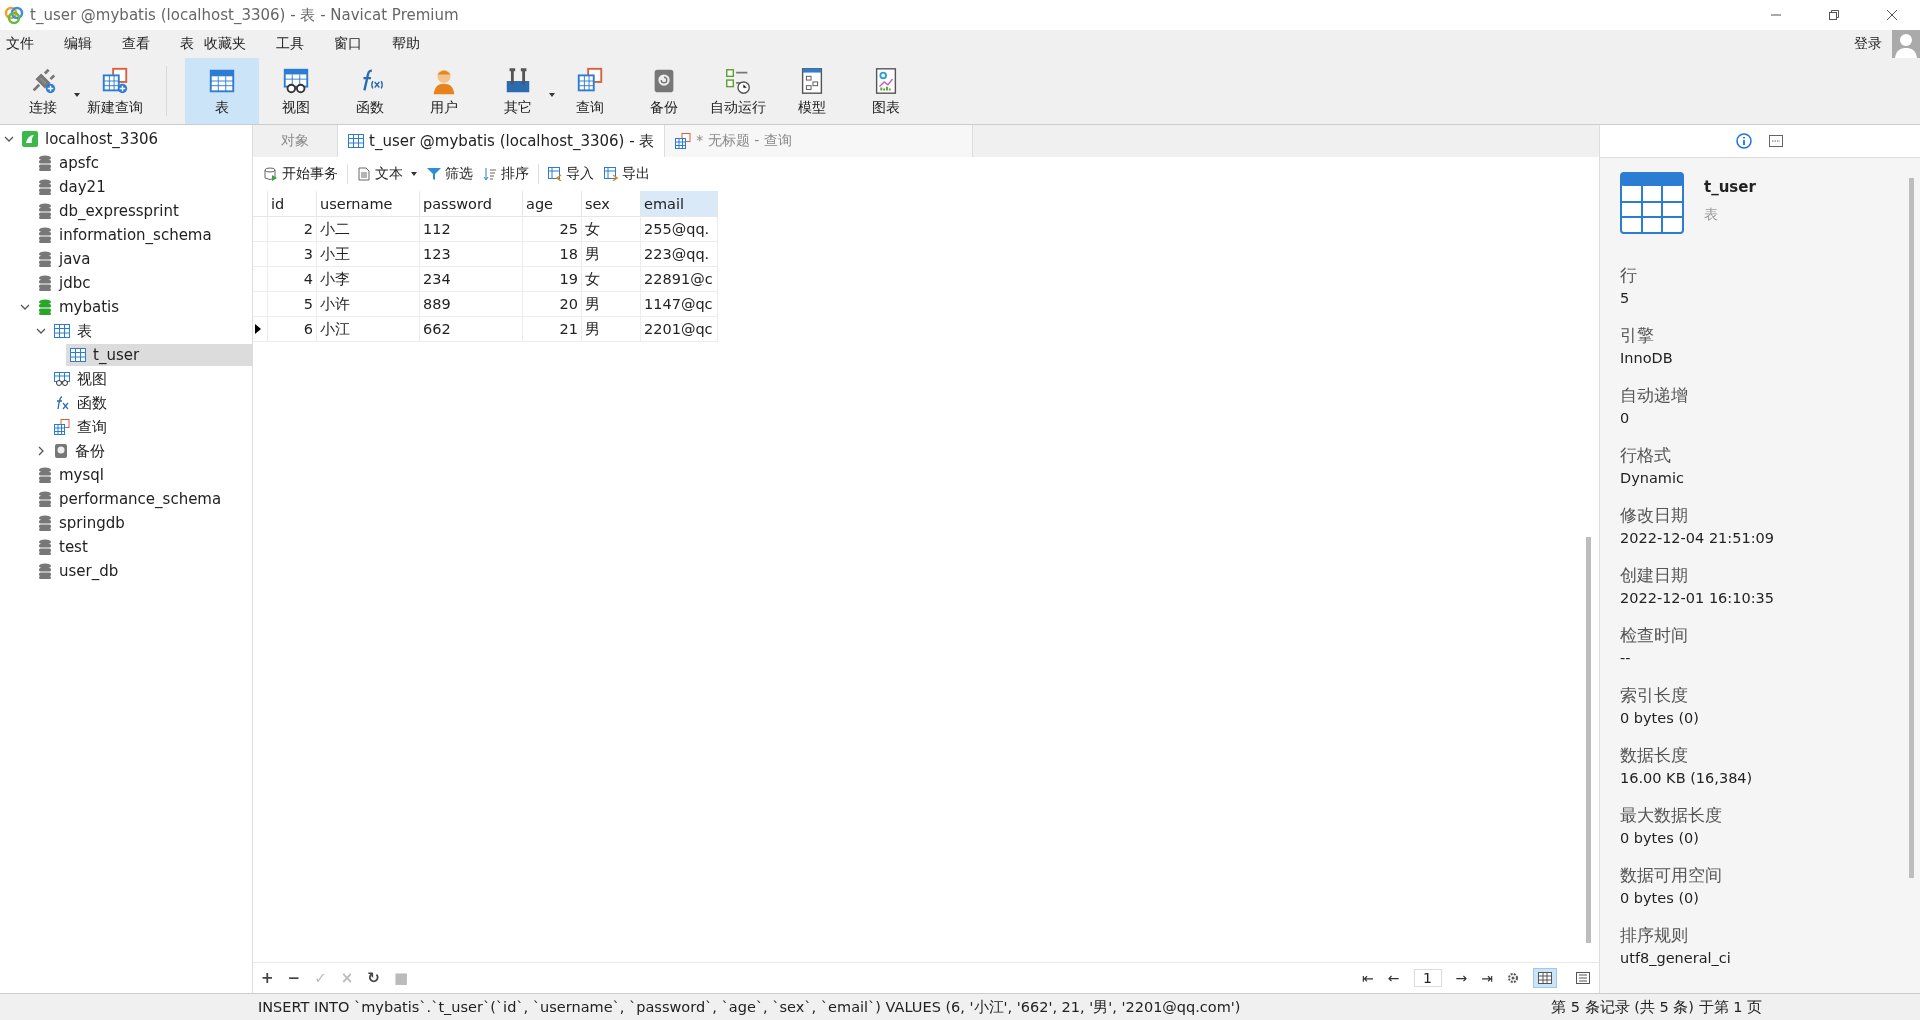  What do you see at coordinates (471, 204) in the screenshot?
I see `column-header: password` at bounding box center [471, 204].